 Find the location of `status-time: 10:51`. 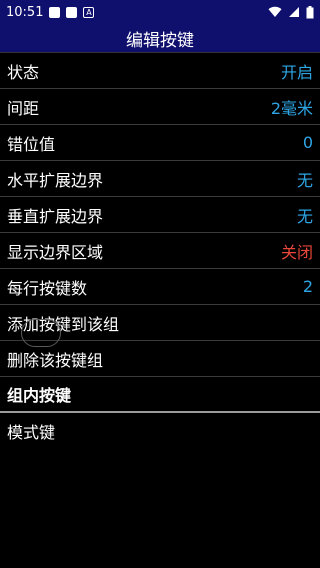

status-time: 10:51 is located at coordinates (25, 12).